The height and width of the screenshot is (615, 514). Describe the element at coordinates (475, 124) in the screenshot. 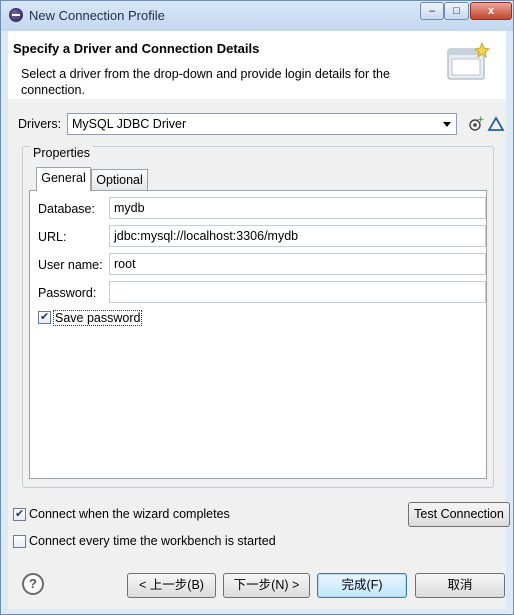

I see `new-driver-icon: +` at that location.